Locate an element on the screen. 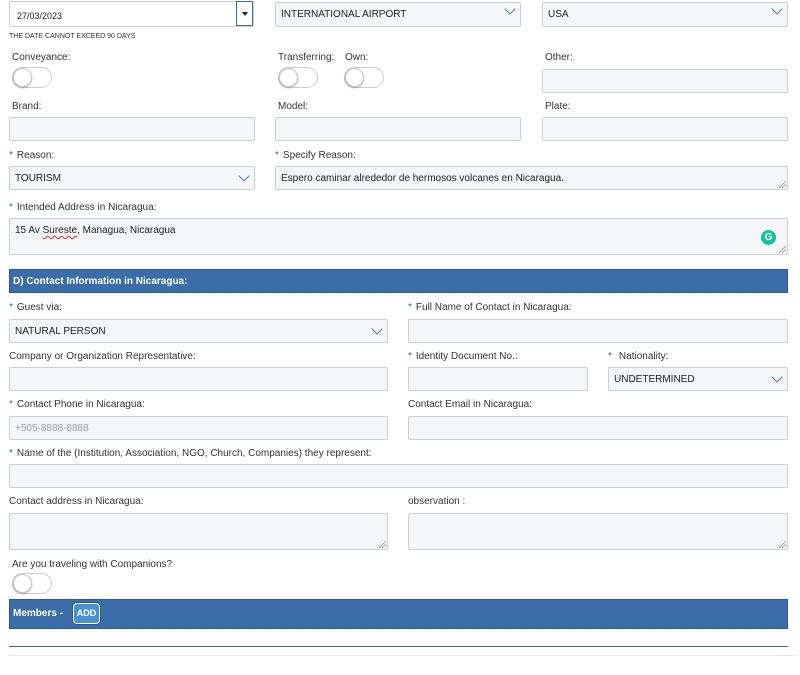  guest-via-label-text: Guest via: is located at coordinates (39, 307).